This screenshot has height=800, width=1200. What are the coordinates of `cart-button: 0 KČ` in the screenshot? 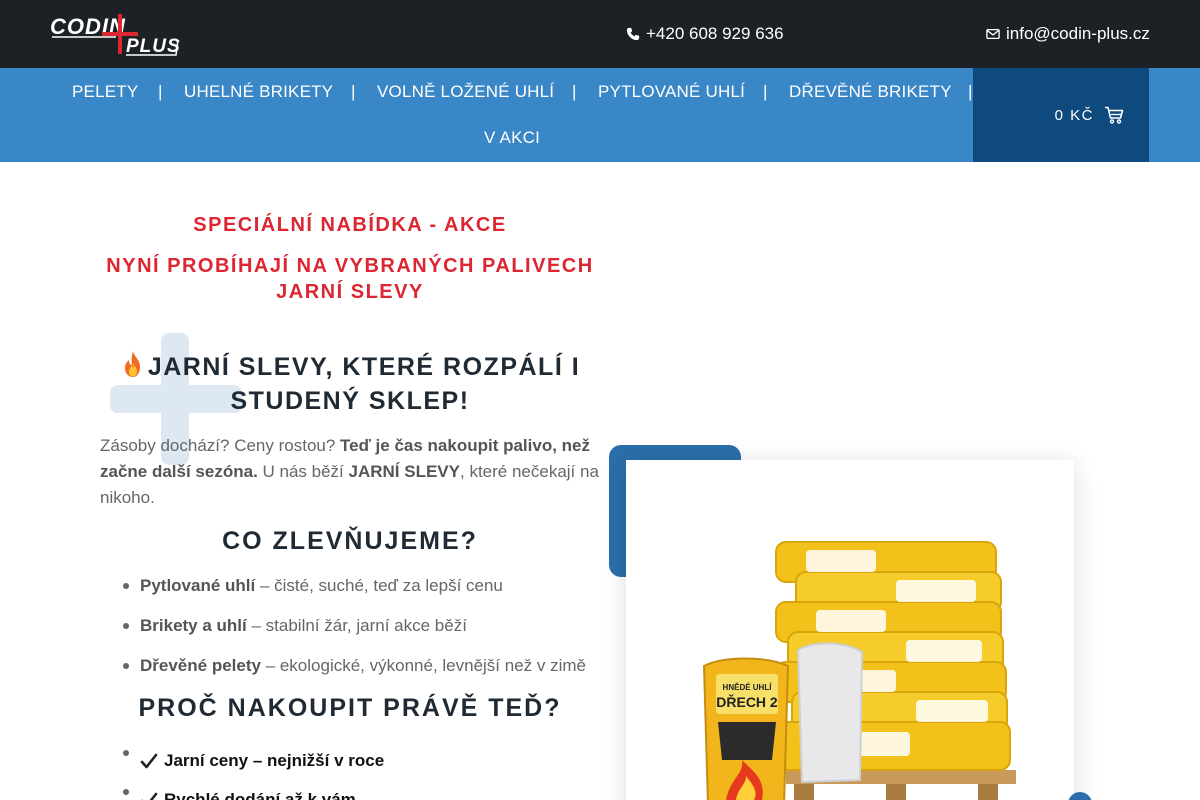 It's located at (1074, 115).